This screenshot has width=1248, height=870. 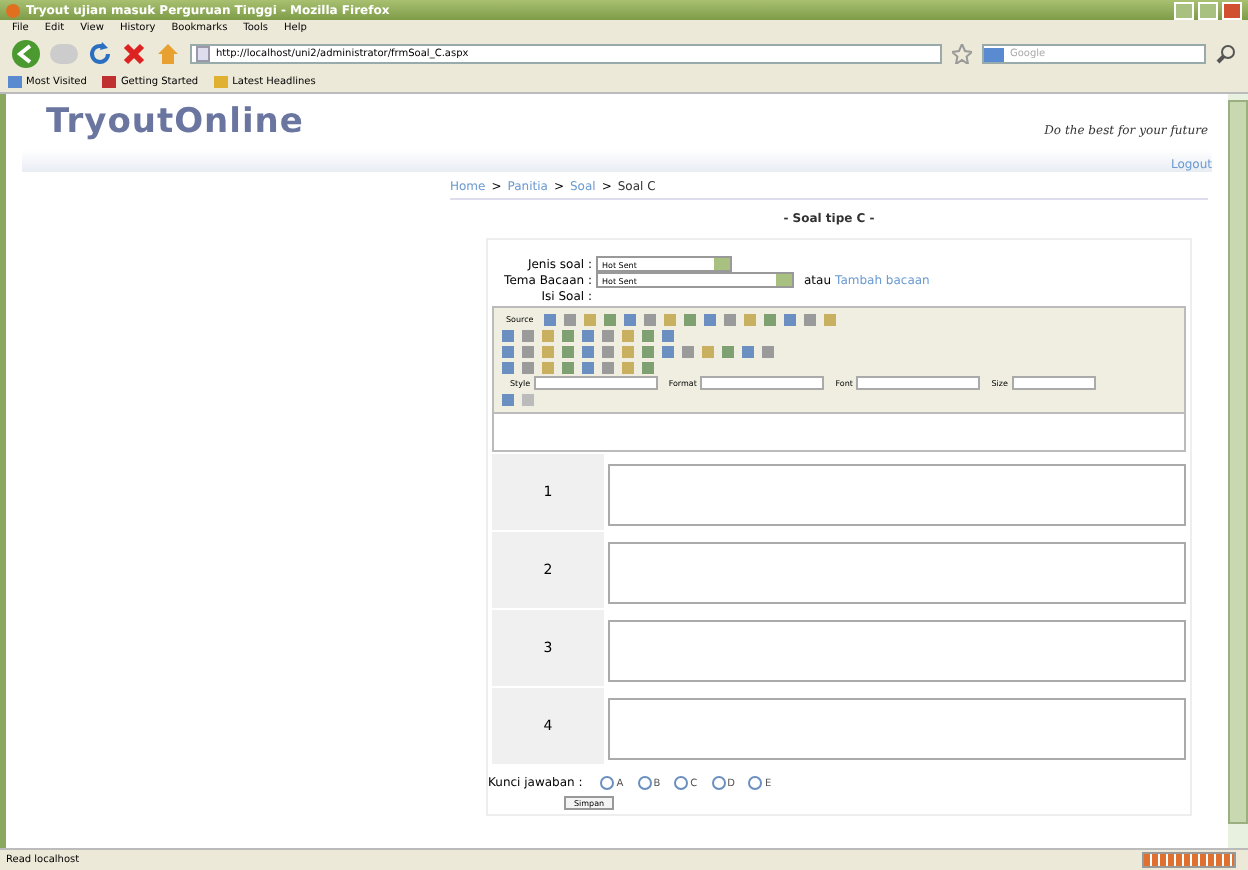 What do you see at coordinates (508, 399) in the screenshot?
I see `toolbar-button` at bounding box center [508, 399].